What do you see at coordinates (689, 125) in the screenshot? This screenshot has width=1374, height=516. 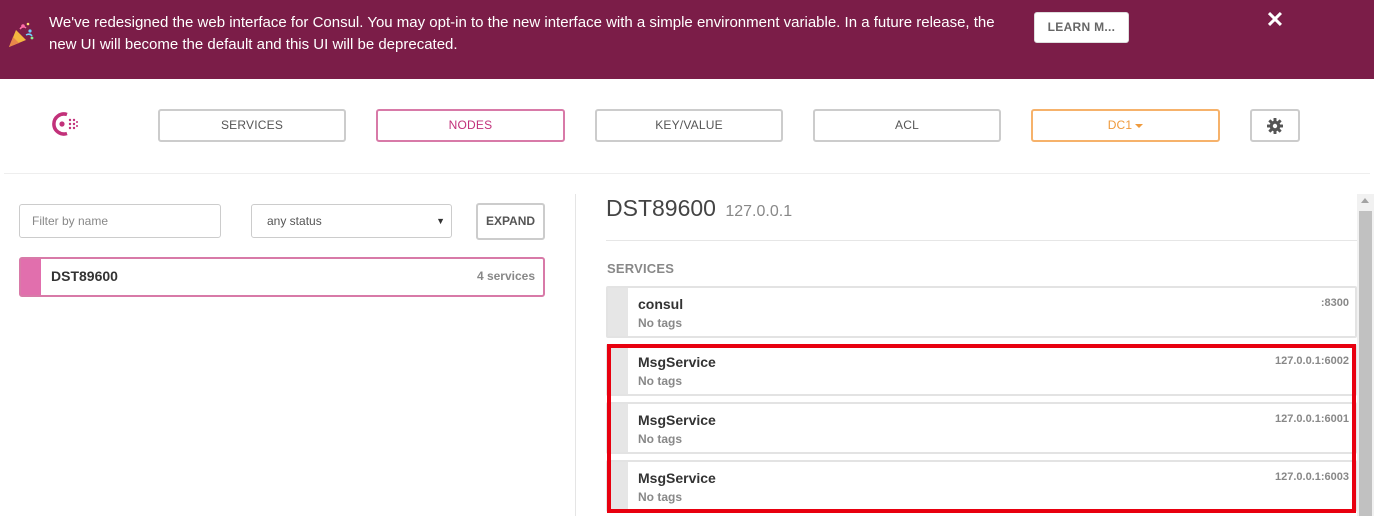 I see `nav-keyvalue-button: KEY/VALUE` at bounding box center [689, 125].